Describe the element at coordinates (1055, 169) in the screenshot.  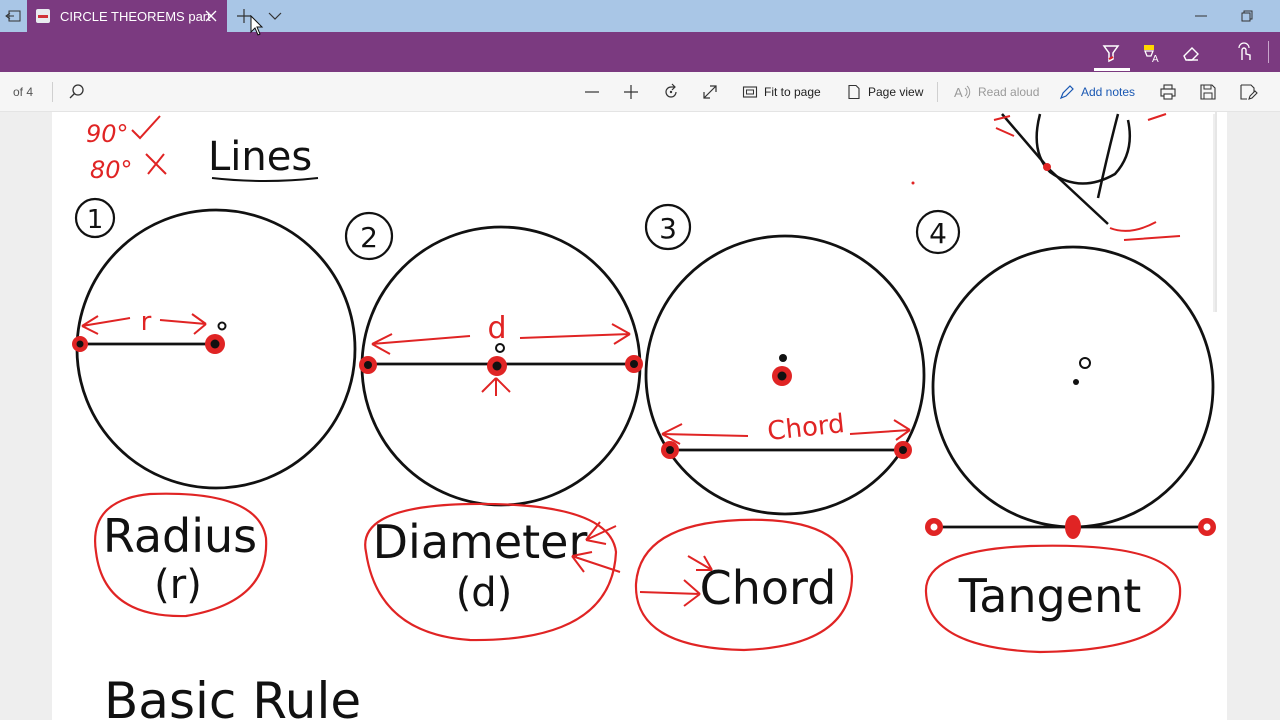
I see `sketch-tangent` at that location.